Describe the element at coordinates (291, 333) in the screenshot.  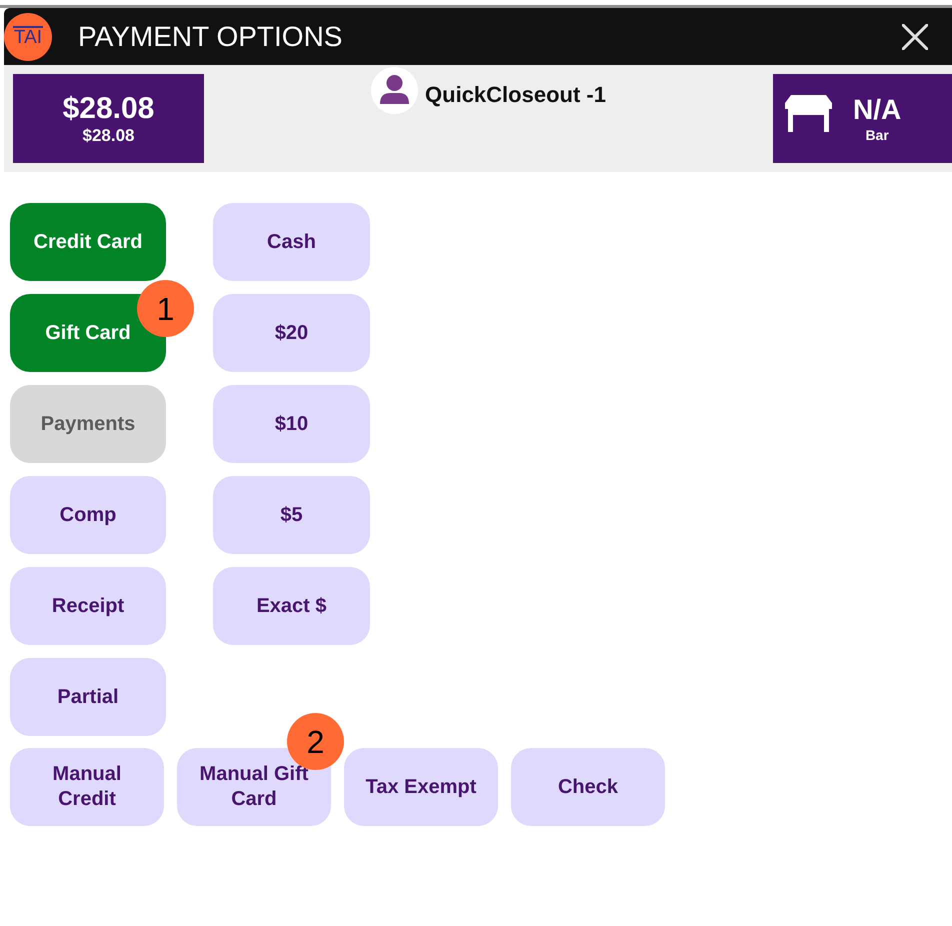
I see `payment-button: $20` at that location.